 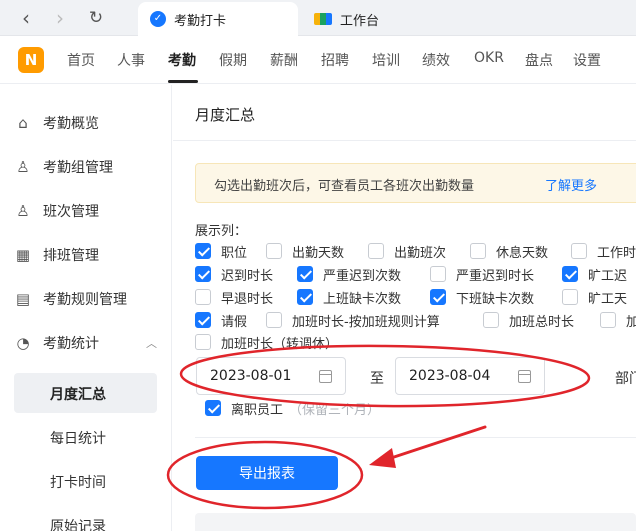 I want to click on resigned-hint: （保留三个月）, so click(x=335, y=410).